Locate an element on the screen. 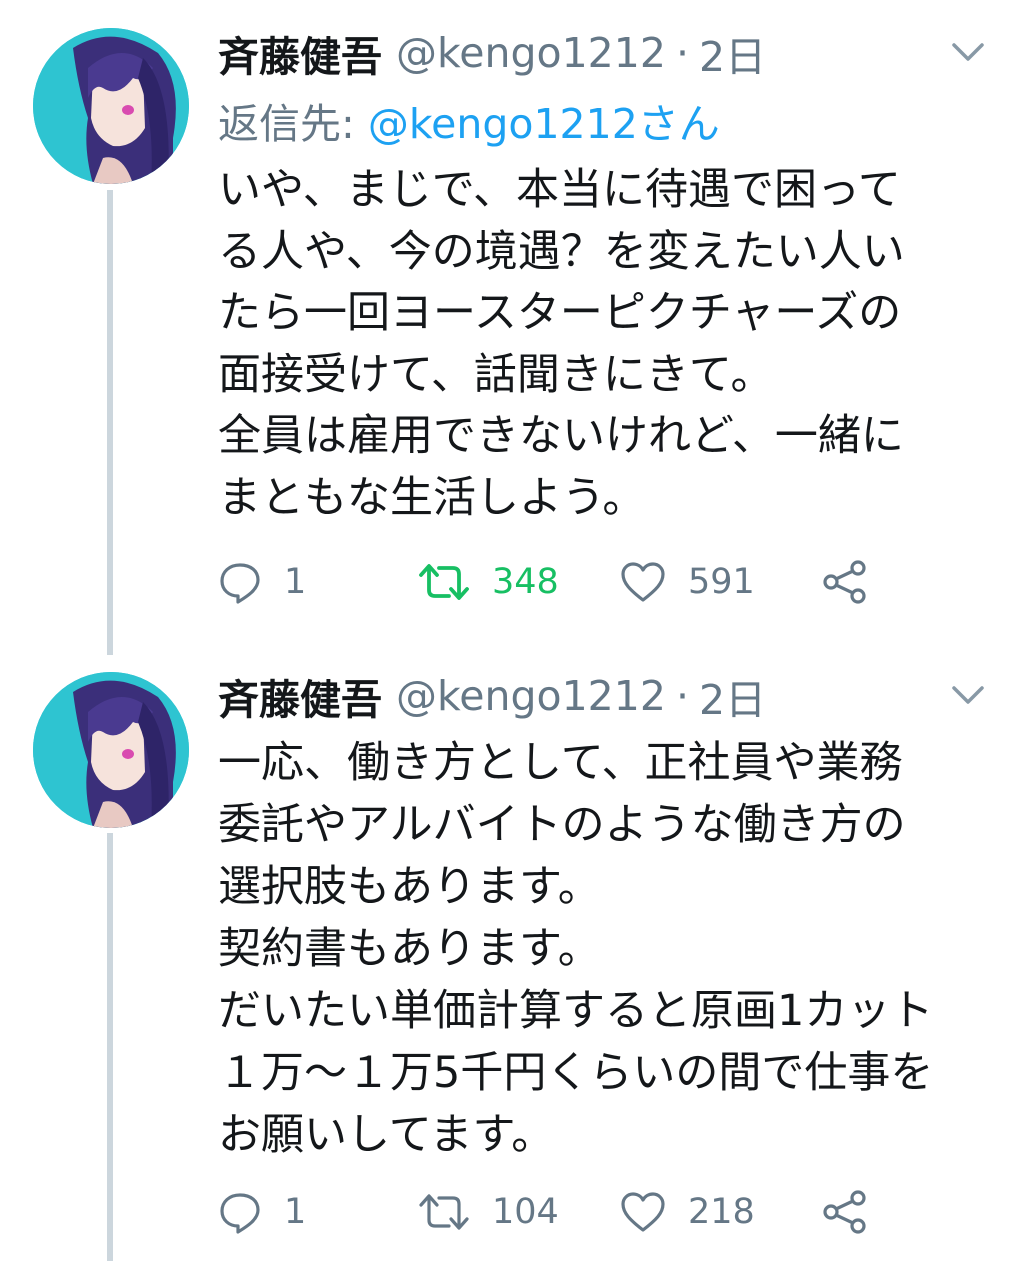 The image size is (1024, 1261). tweet-text-line: だいたい単価計算すると原画1カット is located at coordinates (576, 1011).